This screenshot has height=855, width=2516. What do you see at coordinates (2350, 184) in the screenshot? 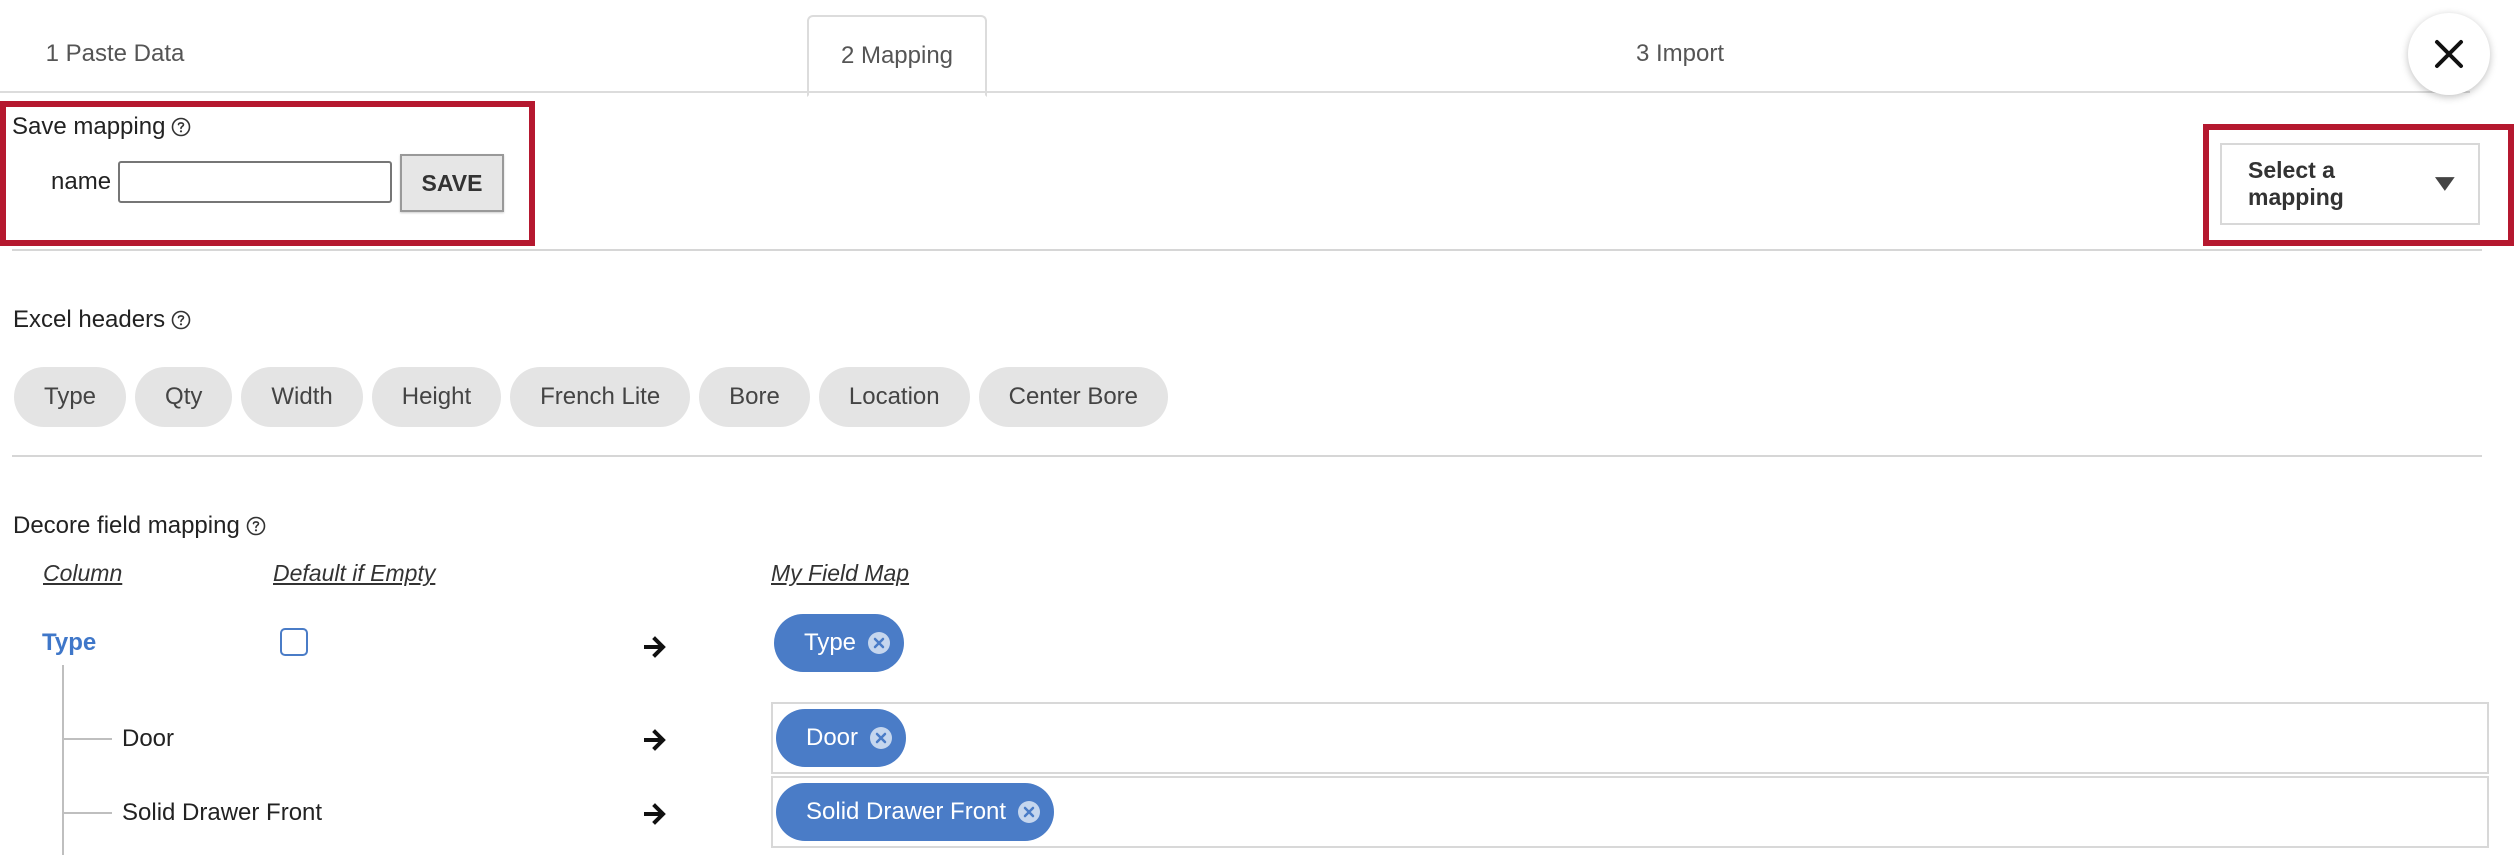
I see `select-mapping-dropdown: Select a mapping` at bounding box center [2350, 184].